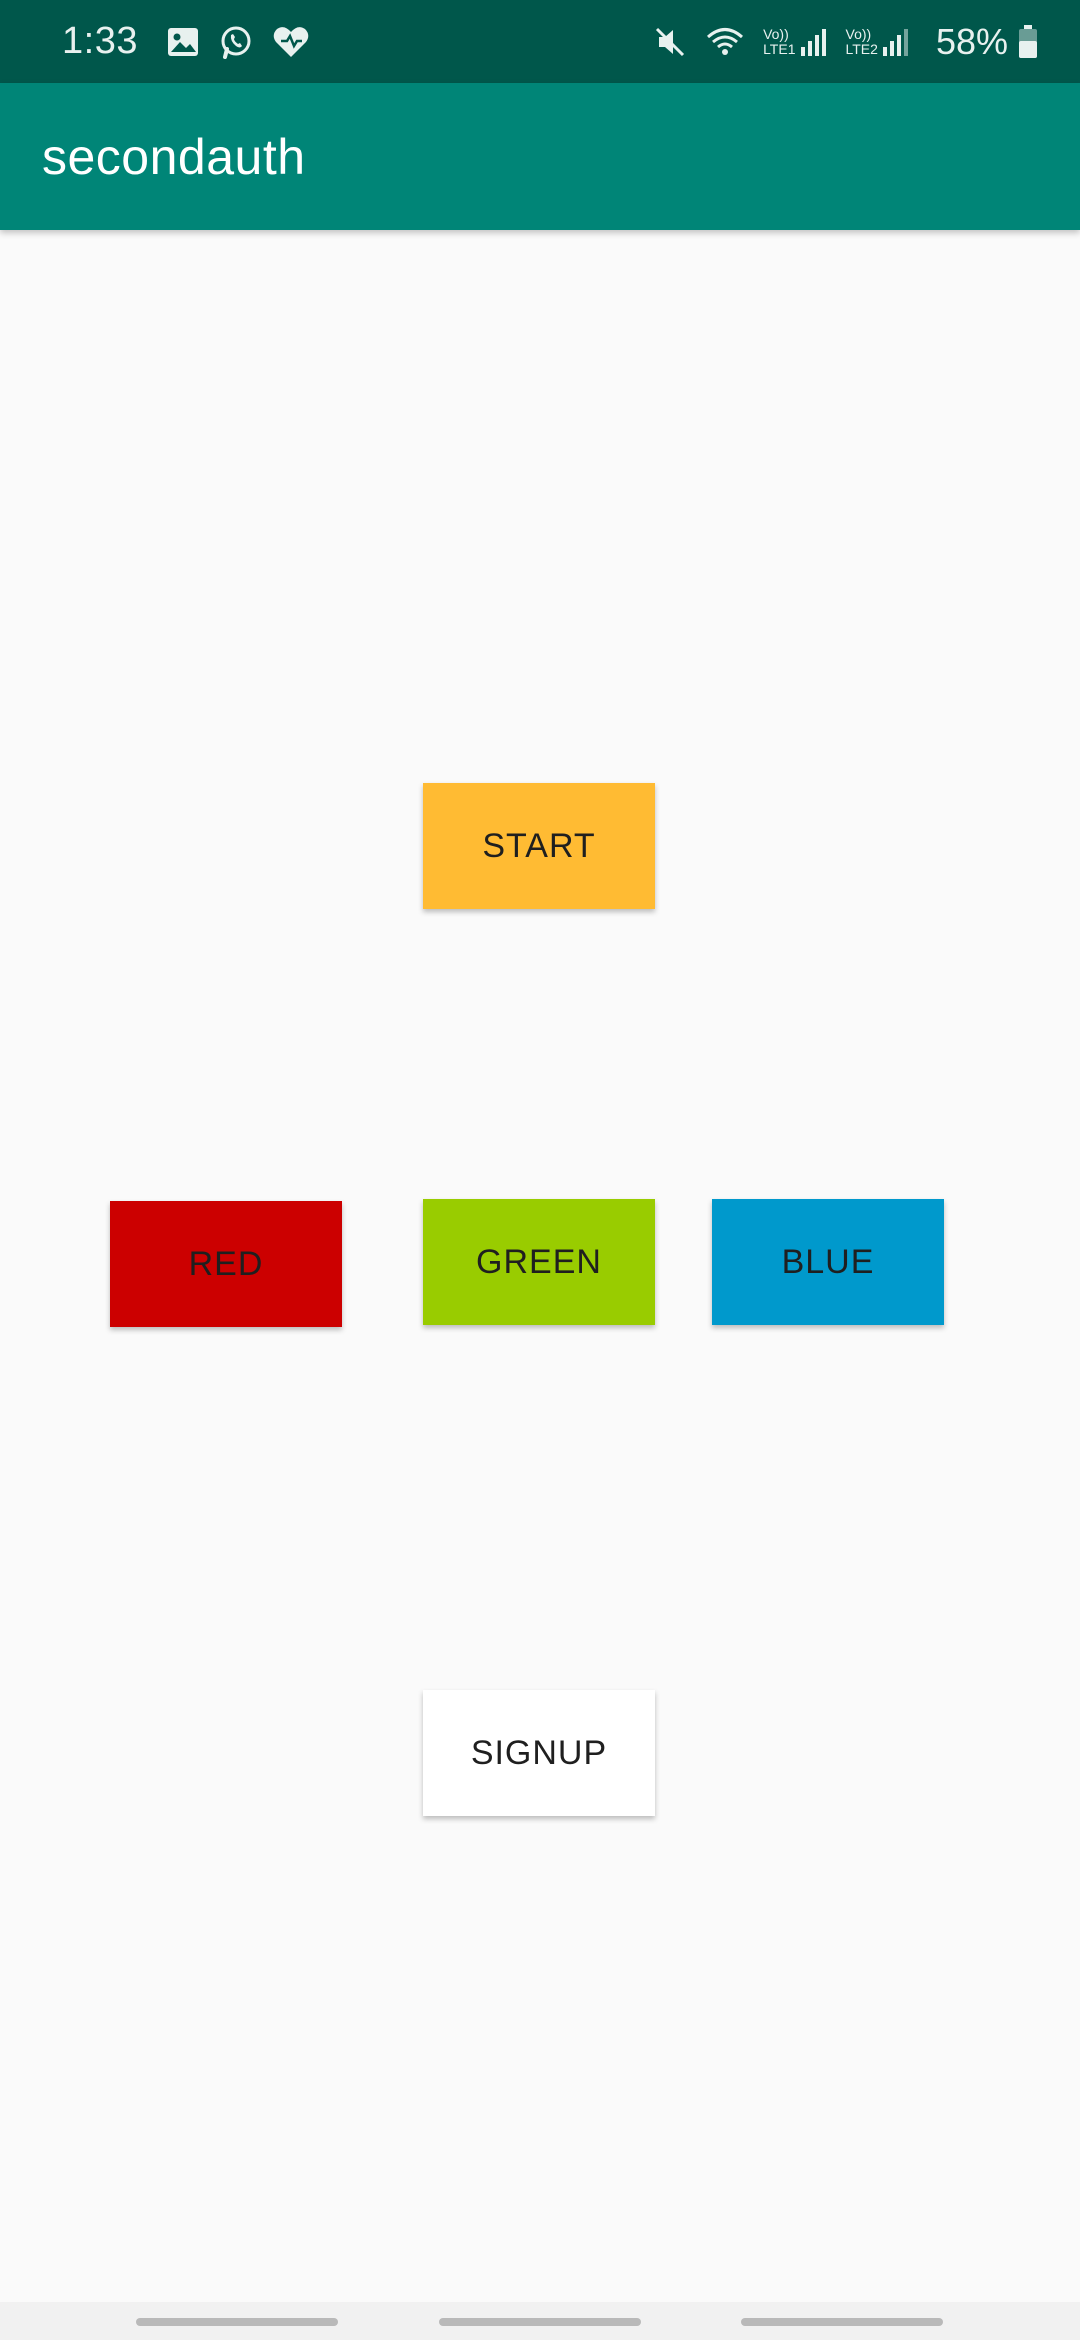  I want to click on status-bar-left: 1:33, so click(195, 41).